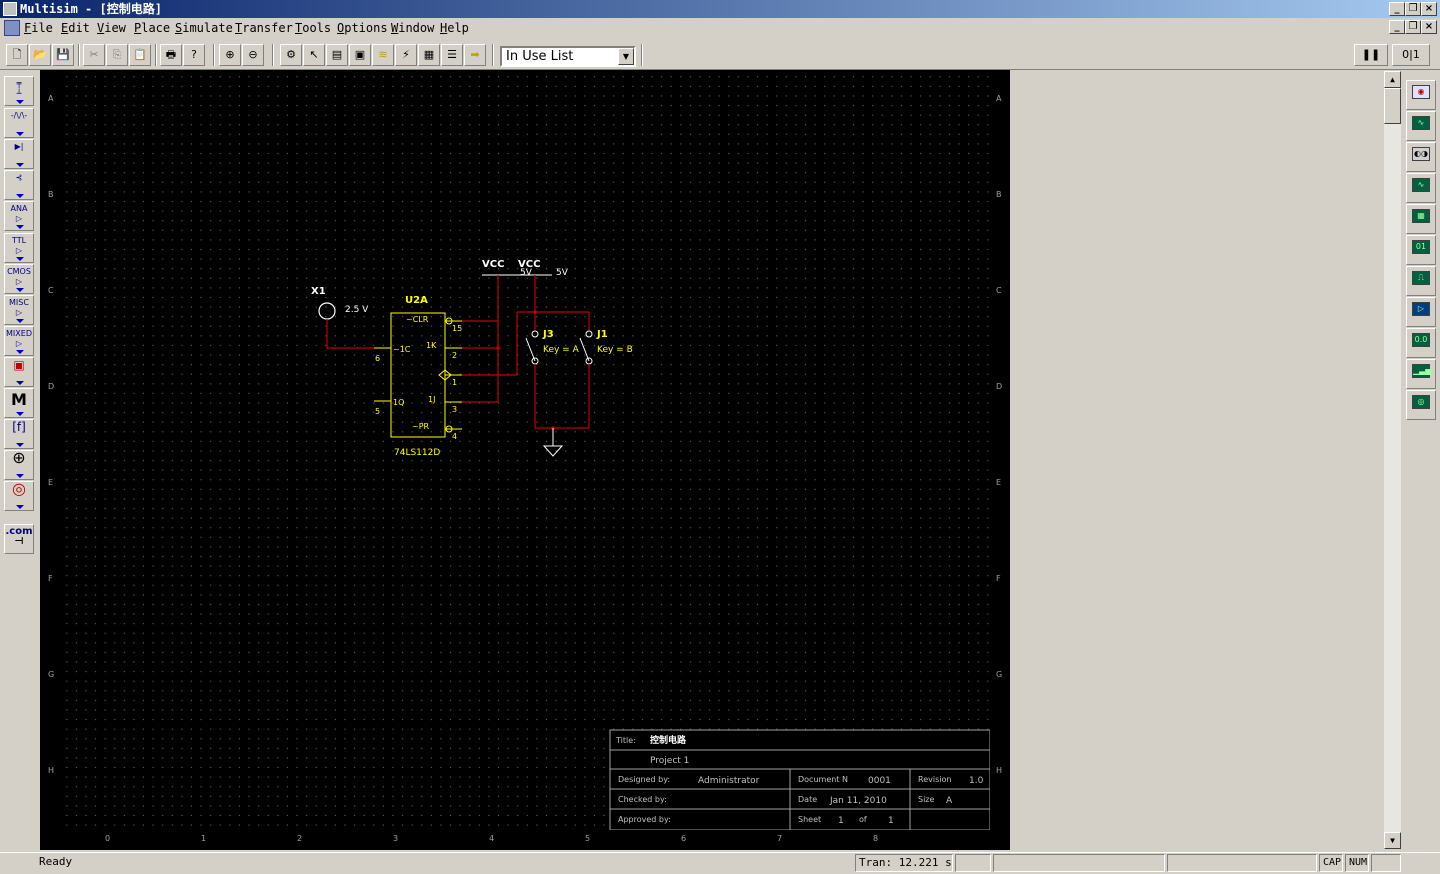 Image resolution: width=1440 pixels, height=874 pixels. Describe the element at coordinates (418, 375) in the screenshot. I see `ic-body` at that location.